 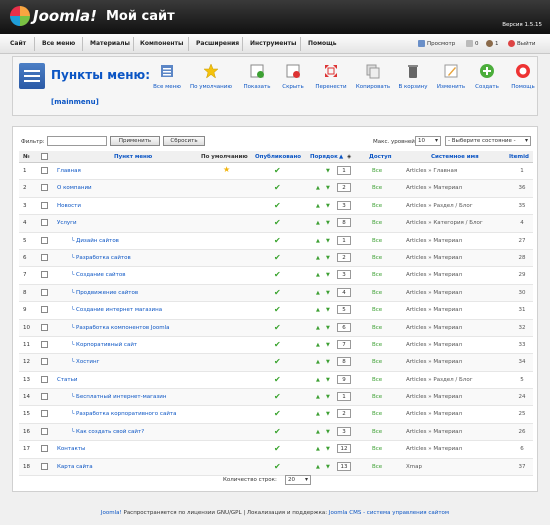 What do you see at coordinates (95, 241) in the screenshot?
I see `menu-item-link: └ Дизайн сайтов` at bounding box center [95, 241].